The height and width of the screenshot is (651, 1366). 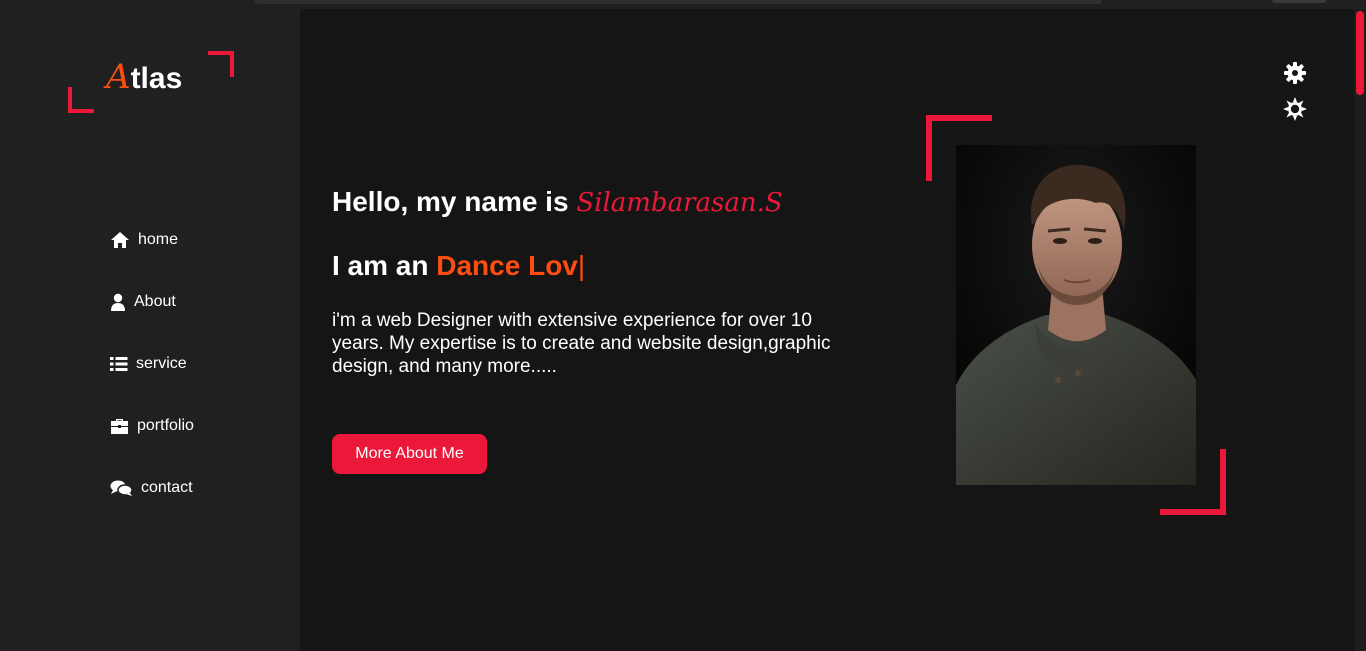 What do you see at coordinates (118, 302) in the screenshot?
I see `user-icon` at bounding box center [118, 302].